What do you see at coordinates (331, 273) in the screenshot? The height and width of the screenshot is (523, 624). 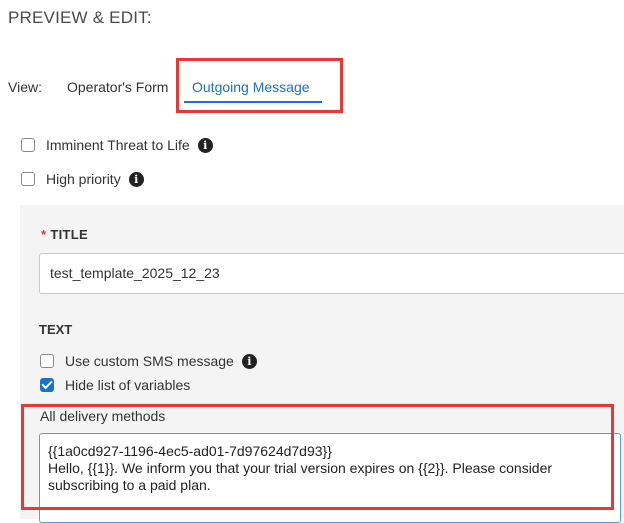 I see `title-input: test_template_2025_12_23` at bounding box center [331, 273].